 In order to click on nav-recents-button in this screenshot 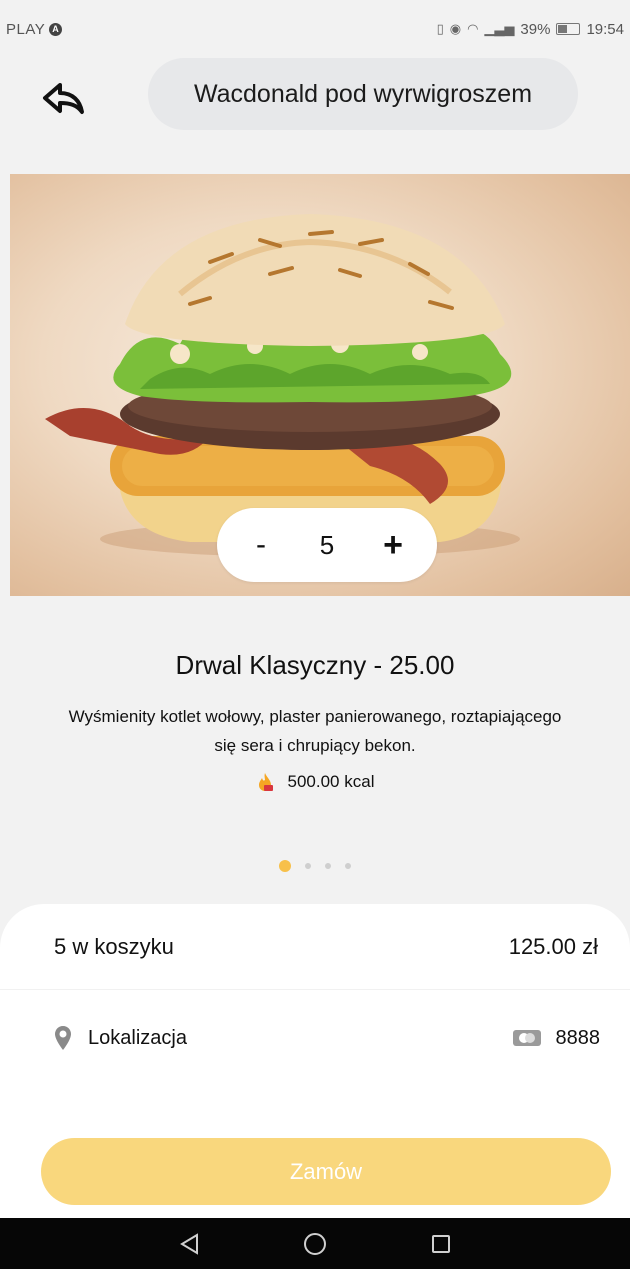, I will do `click(441, 1244)`.